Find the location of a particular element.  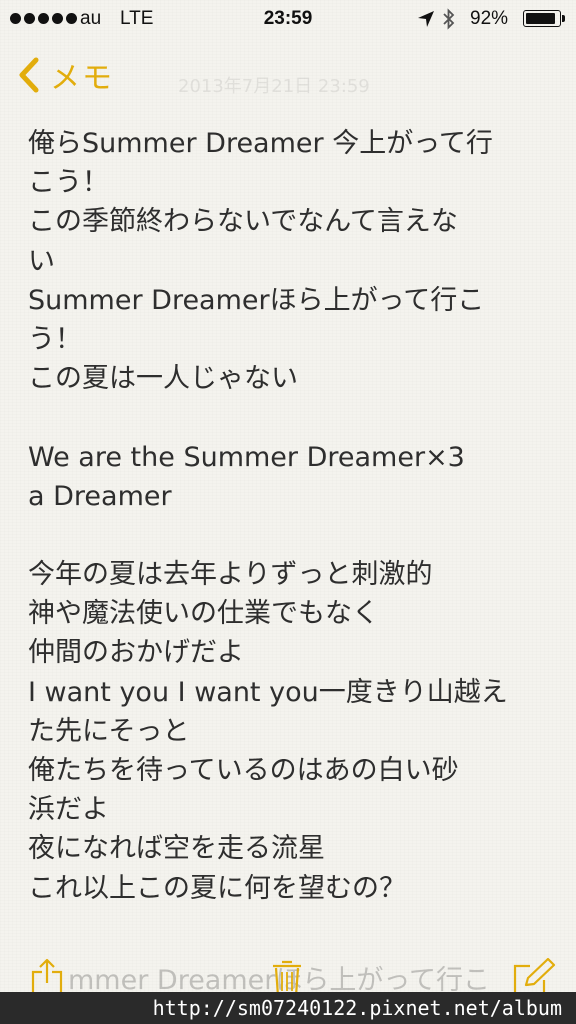

note-line: た先にそっと is located at coordinates (109, 731).